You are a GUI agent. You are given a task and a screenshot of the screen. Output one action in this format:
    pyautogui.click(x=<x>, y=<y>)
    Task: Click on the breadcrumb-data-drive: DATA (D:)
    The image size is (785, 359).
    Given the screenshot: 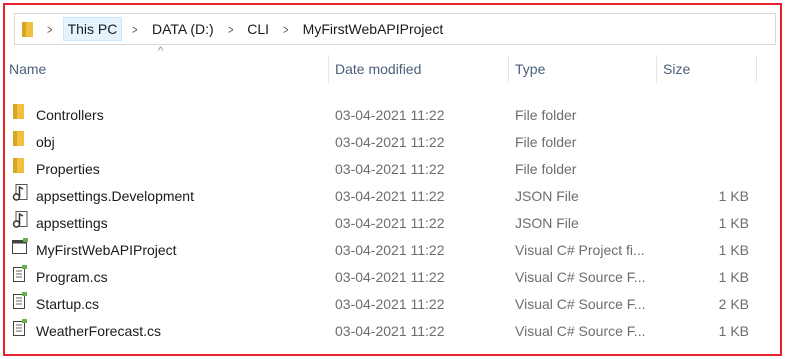 What is the action you would take?
    pyautogui.click(x=183, y=29)
    